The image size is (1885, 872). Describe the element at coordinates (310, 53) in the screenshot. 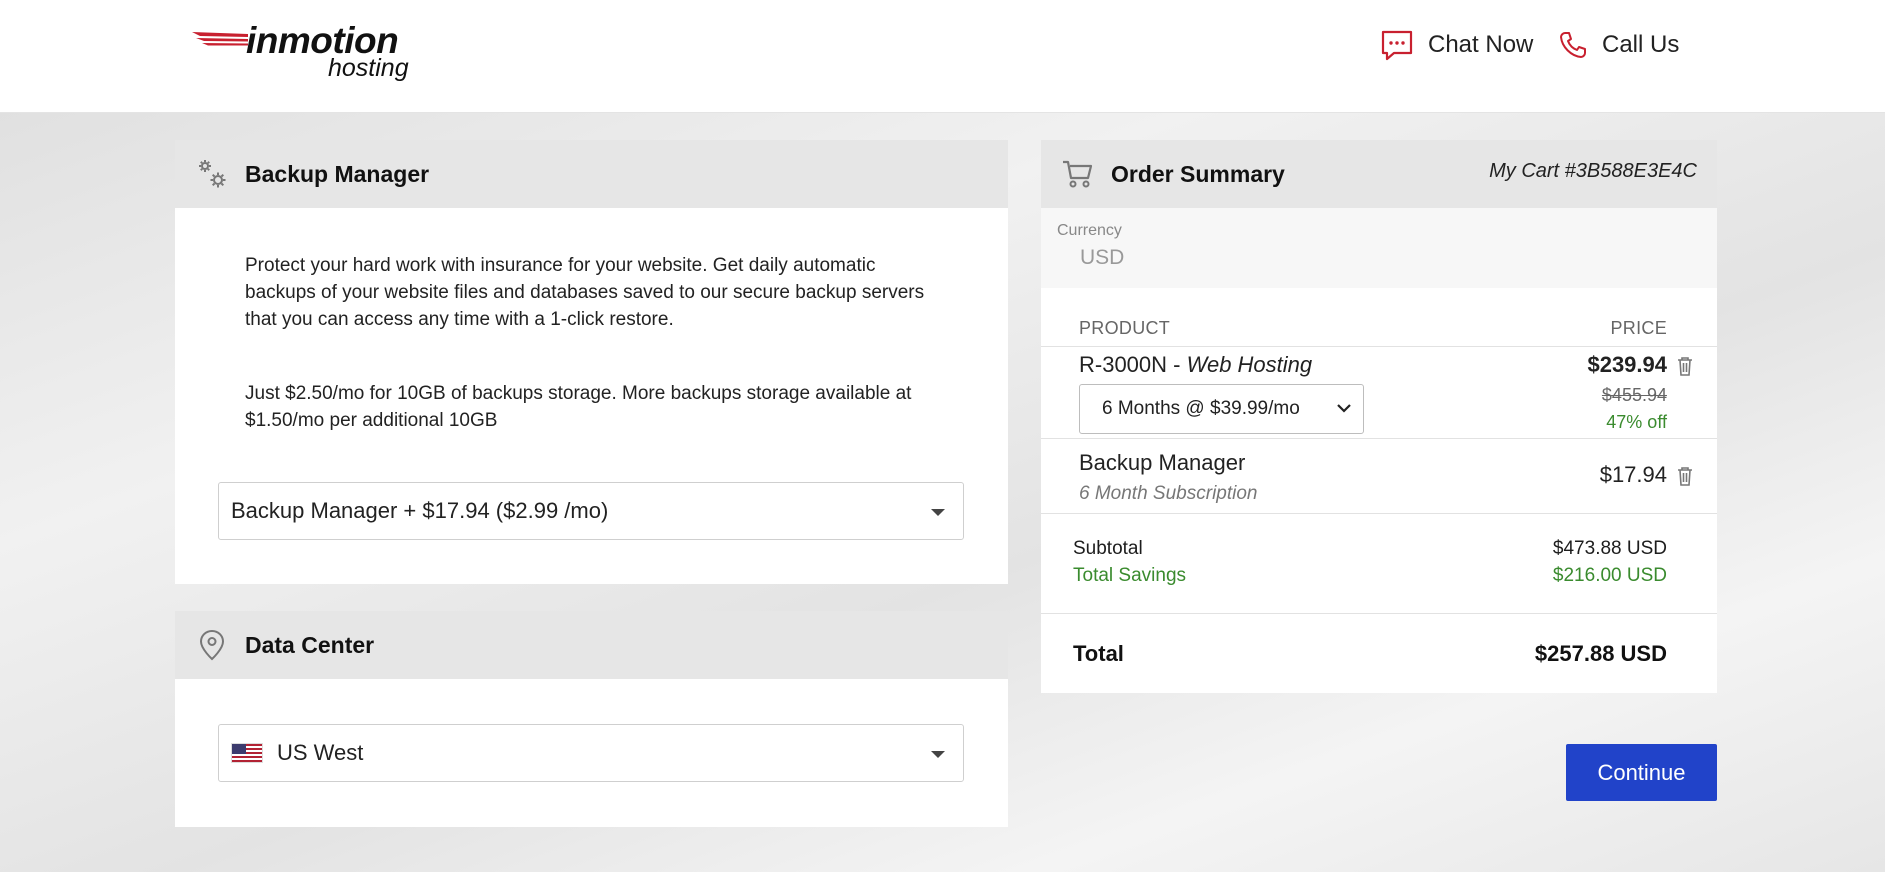

I see `inmotion-hosting-logo: inmotion hosting` at that location.